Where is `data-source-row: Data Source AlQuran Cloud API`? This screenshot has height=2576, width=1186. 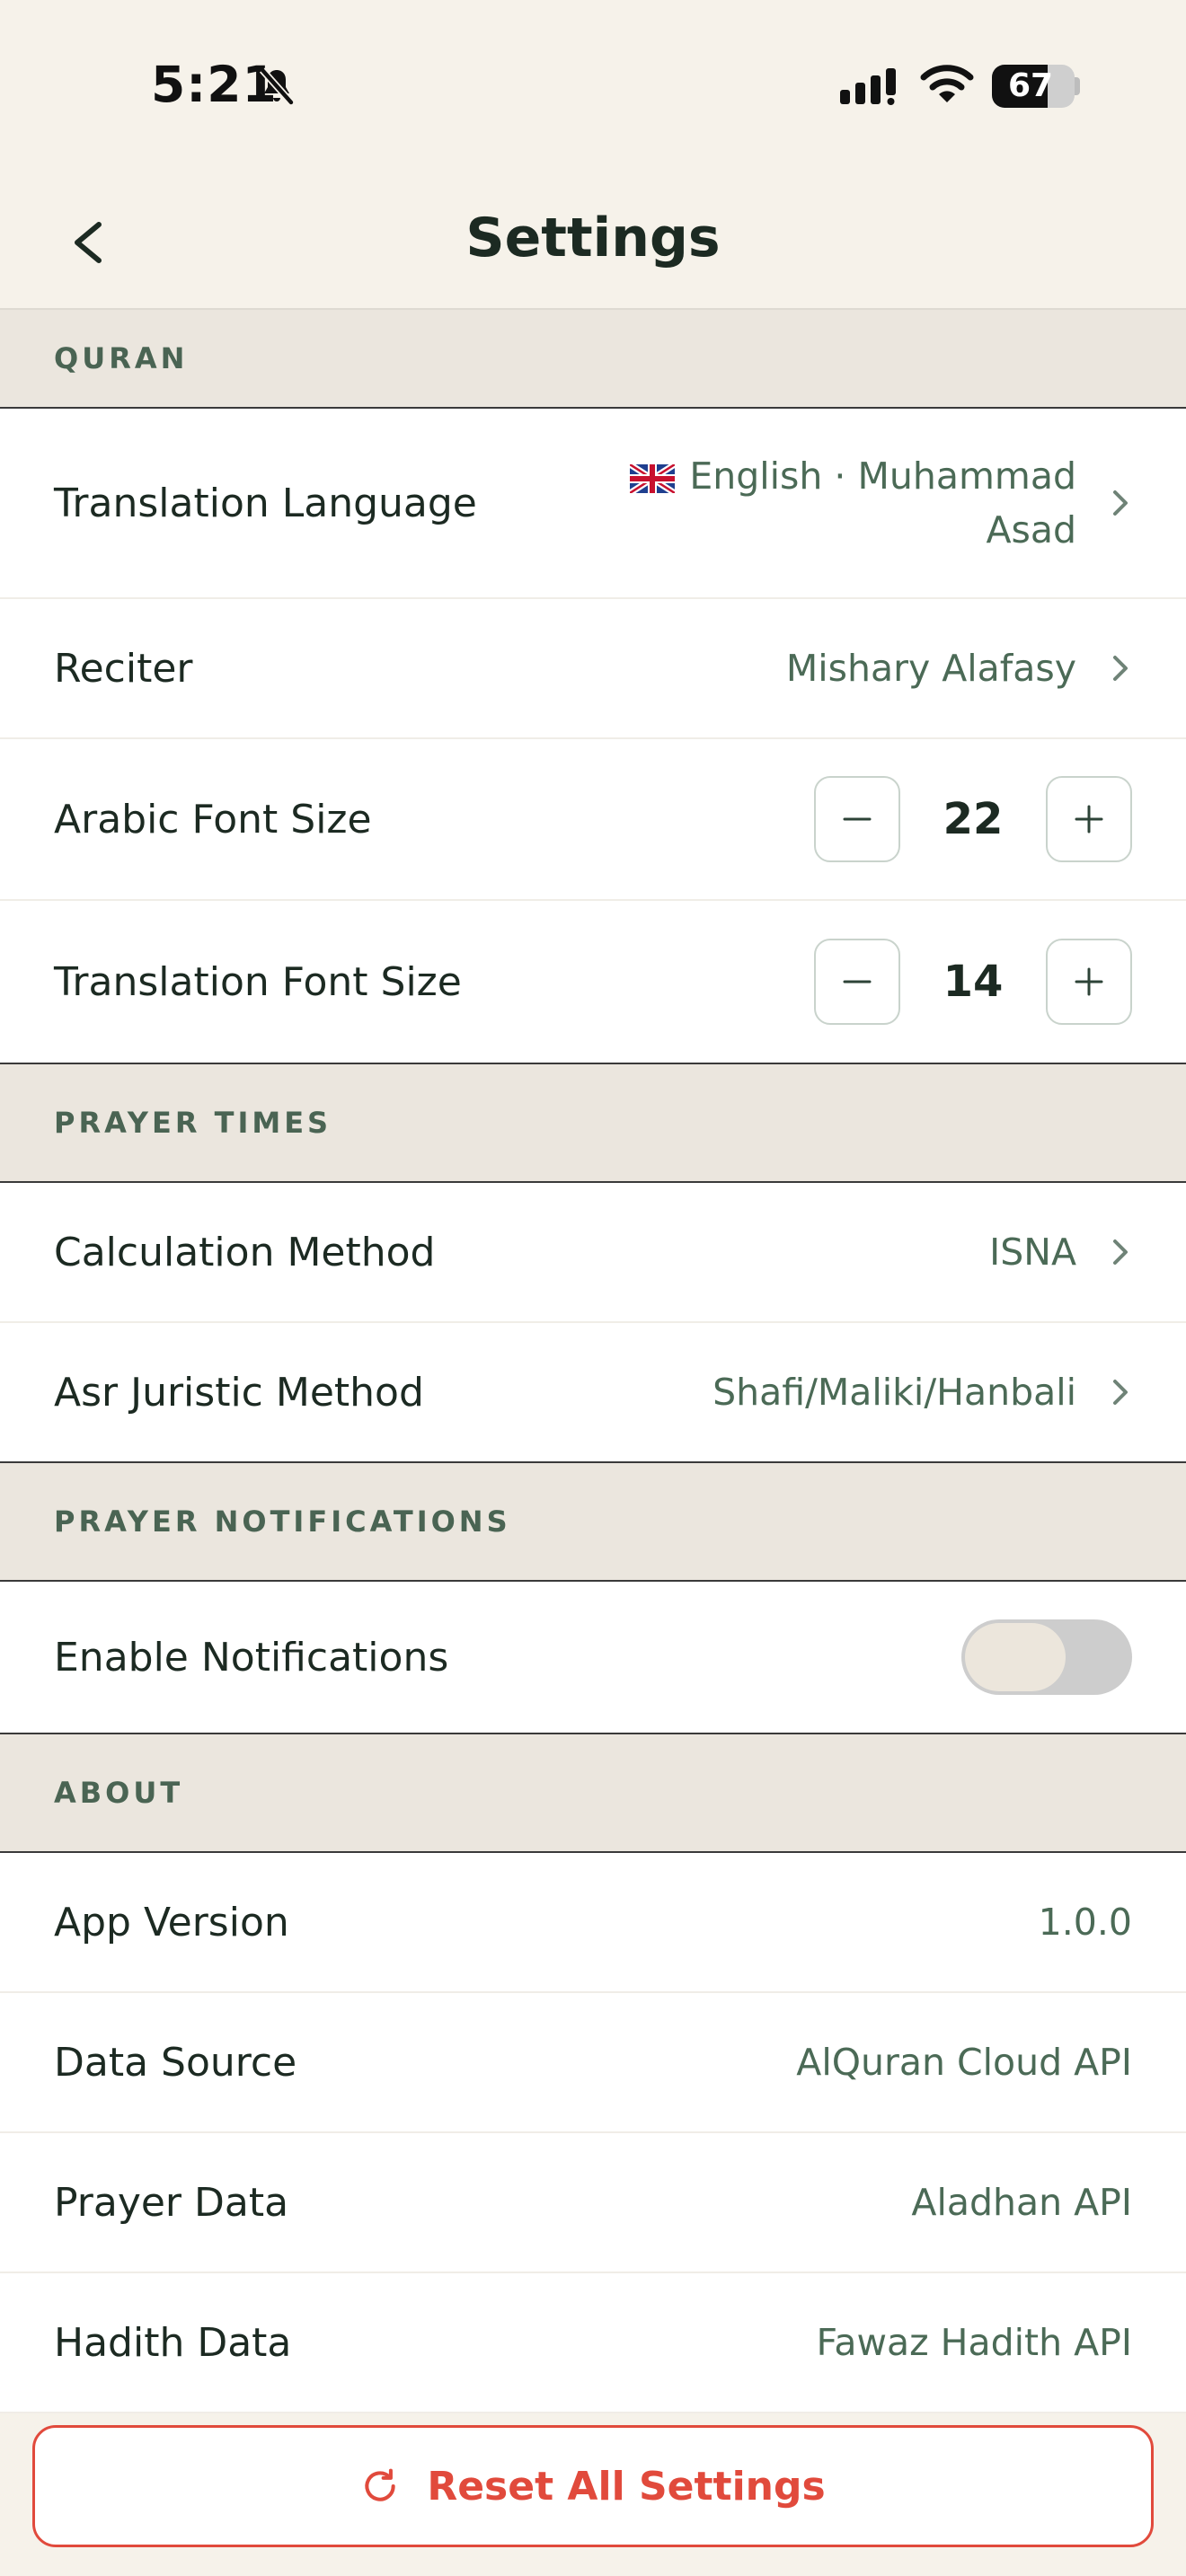 data-source-row: Data Source AlQuran Cloud API is located at coordinates (593, 2063).